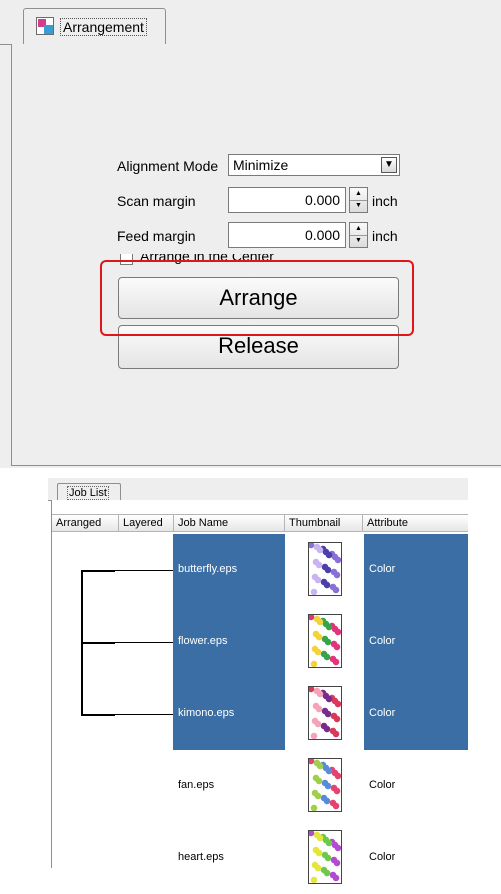 The image size is (501, 894). What do you see at coordinates (103, 27) in the screenshot?
I see `tab-arrangement-label: Arrangement` at bounding box center [103, 27].